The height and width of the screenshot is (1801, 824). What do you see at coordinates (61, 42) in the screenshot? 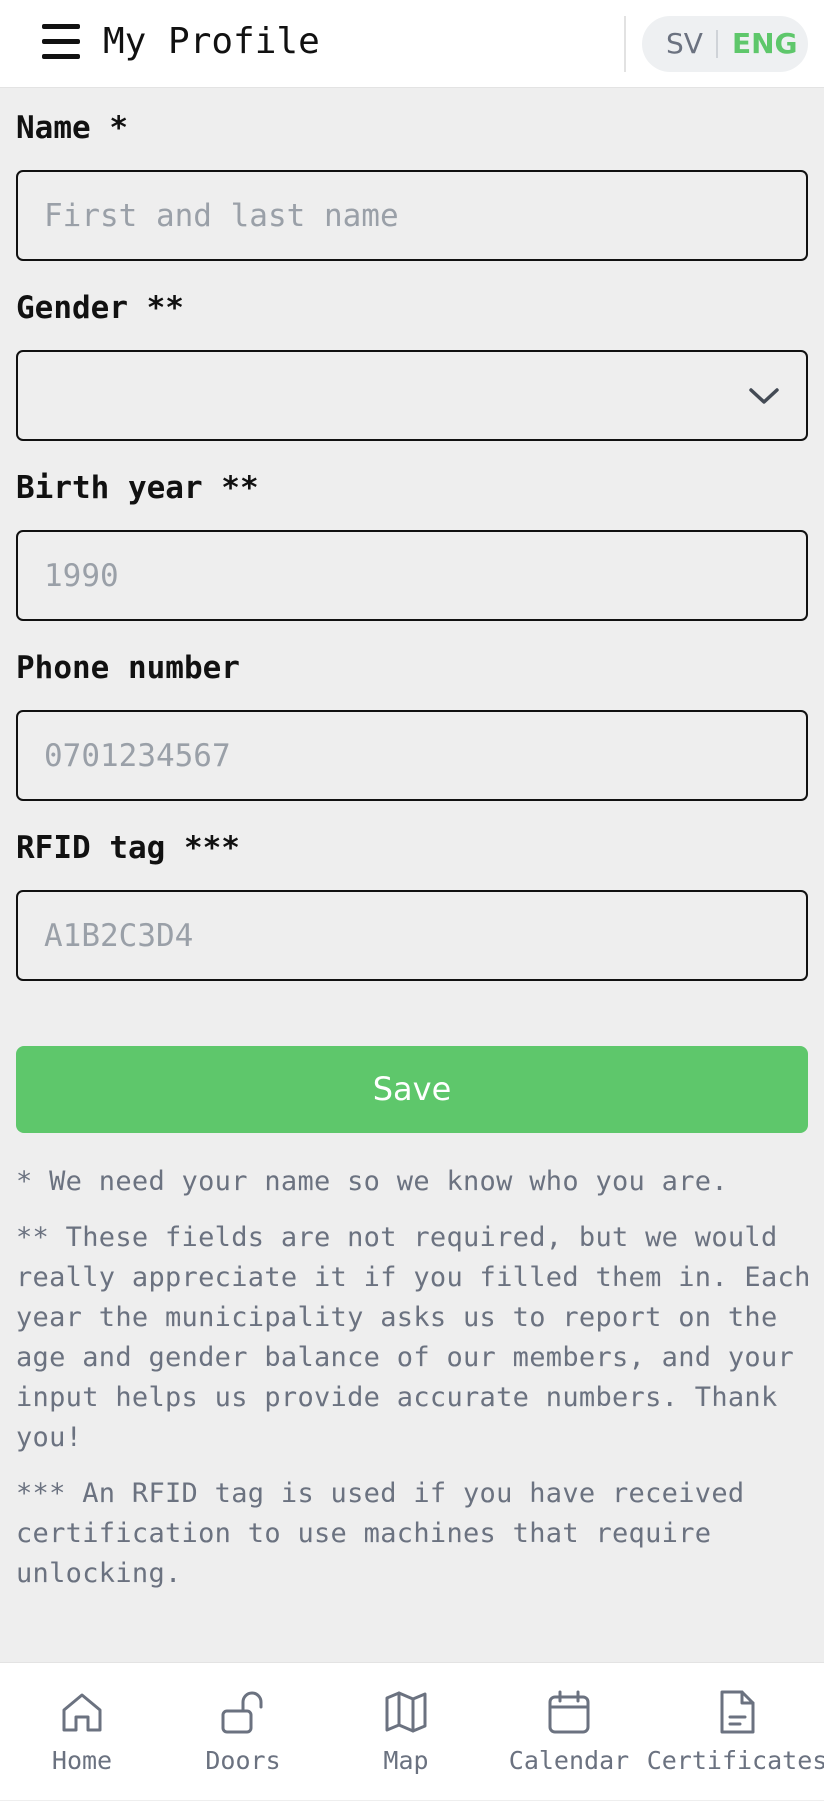
I see `hamburger-menu-icon` at bounding box center [61, 42].